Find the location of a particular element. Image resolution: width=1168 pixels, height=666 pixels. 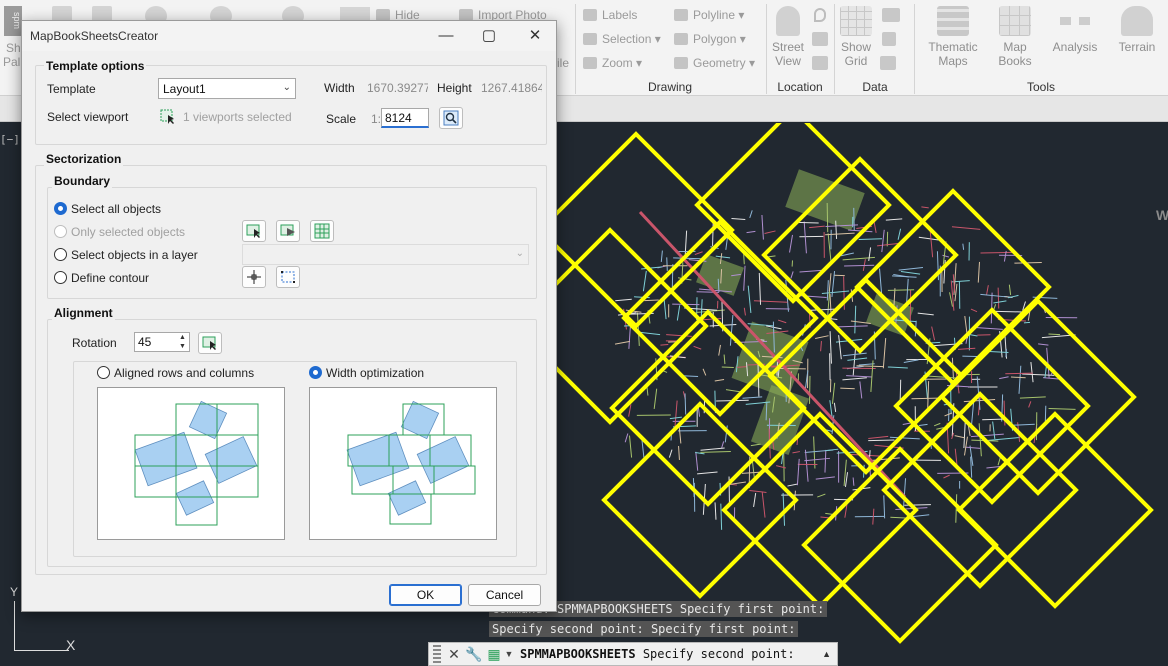

scale-input: 8124 is located at coordinates (405, 118).